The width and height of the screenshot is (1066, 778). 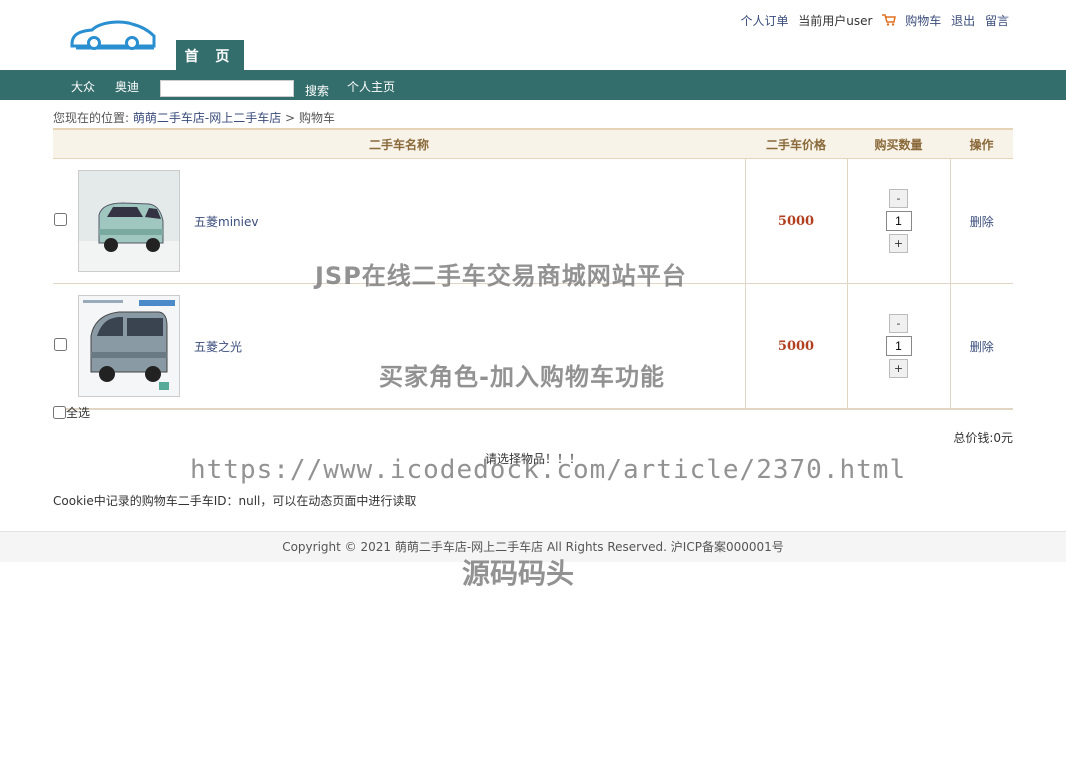 What do you see at coordinates (59, 412) in the screenshot?
I see `select-all-checkbox` at bounding box center [59, 412].